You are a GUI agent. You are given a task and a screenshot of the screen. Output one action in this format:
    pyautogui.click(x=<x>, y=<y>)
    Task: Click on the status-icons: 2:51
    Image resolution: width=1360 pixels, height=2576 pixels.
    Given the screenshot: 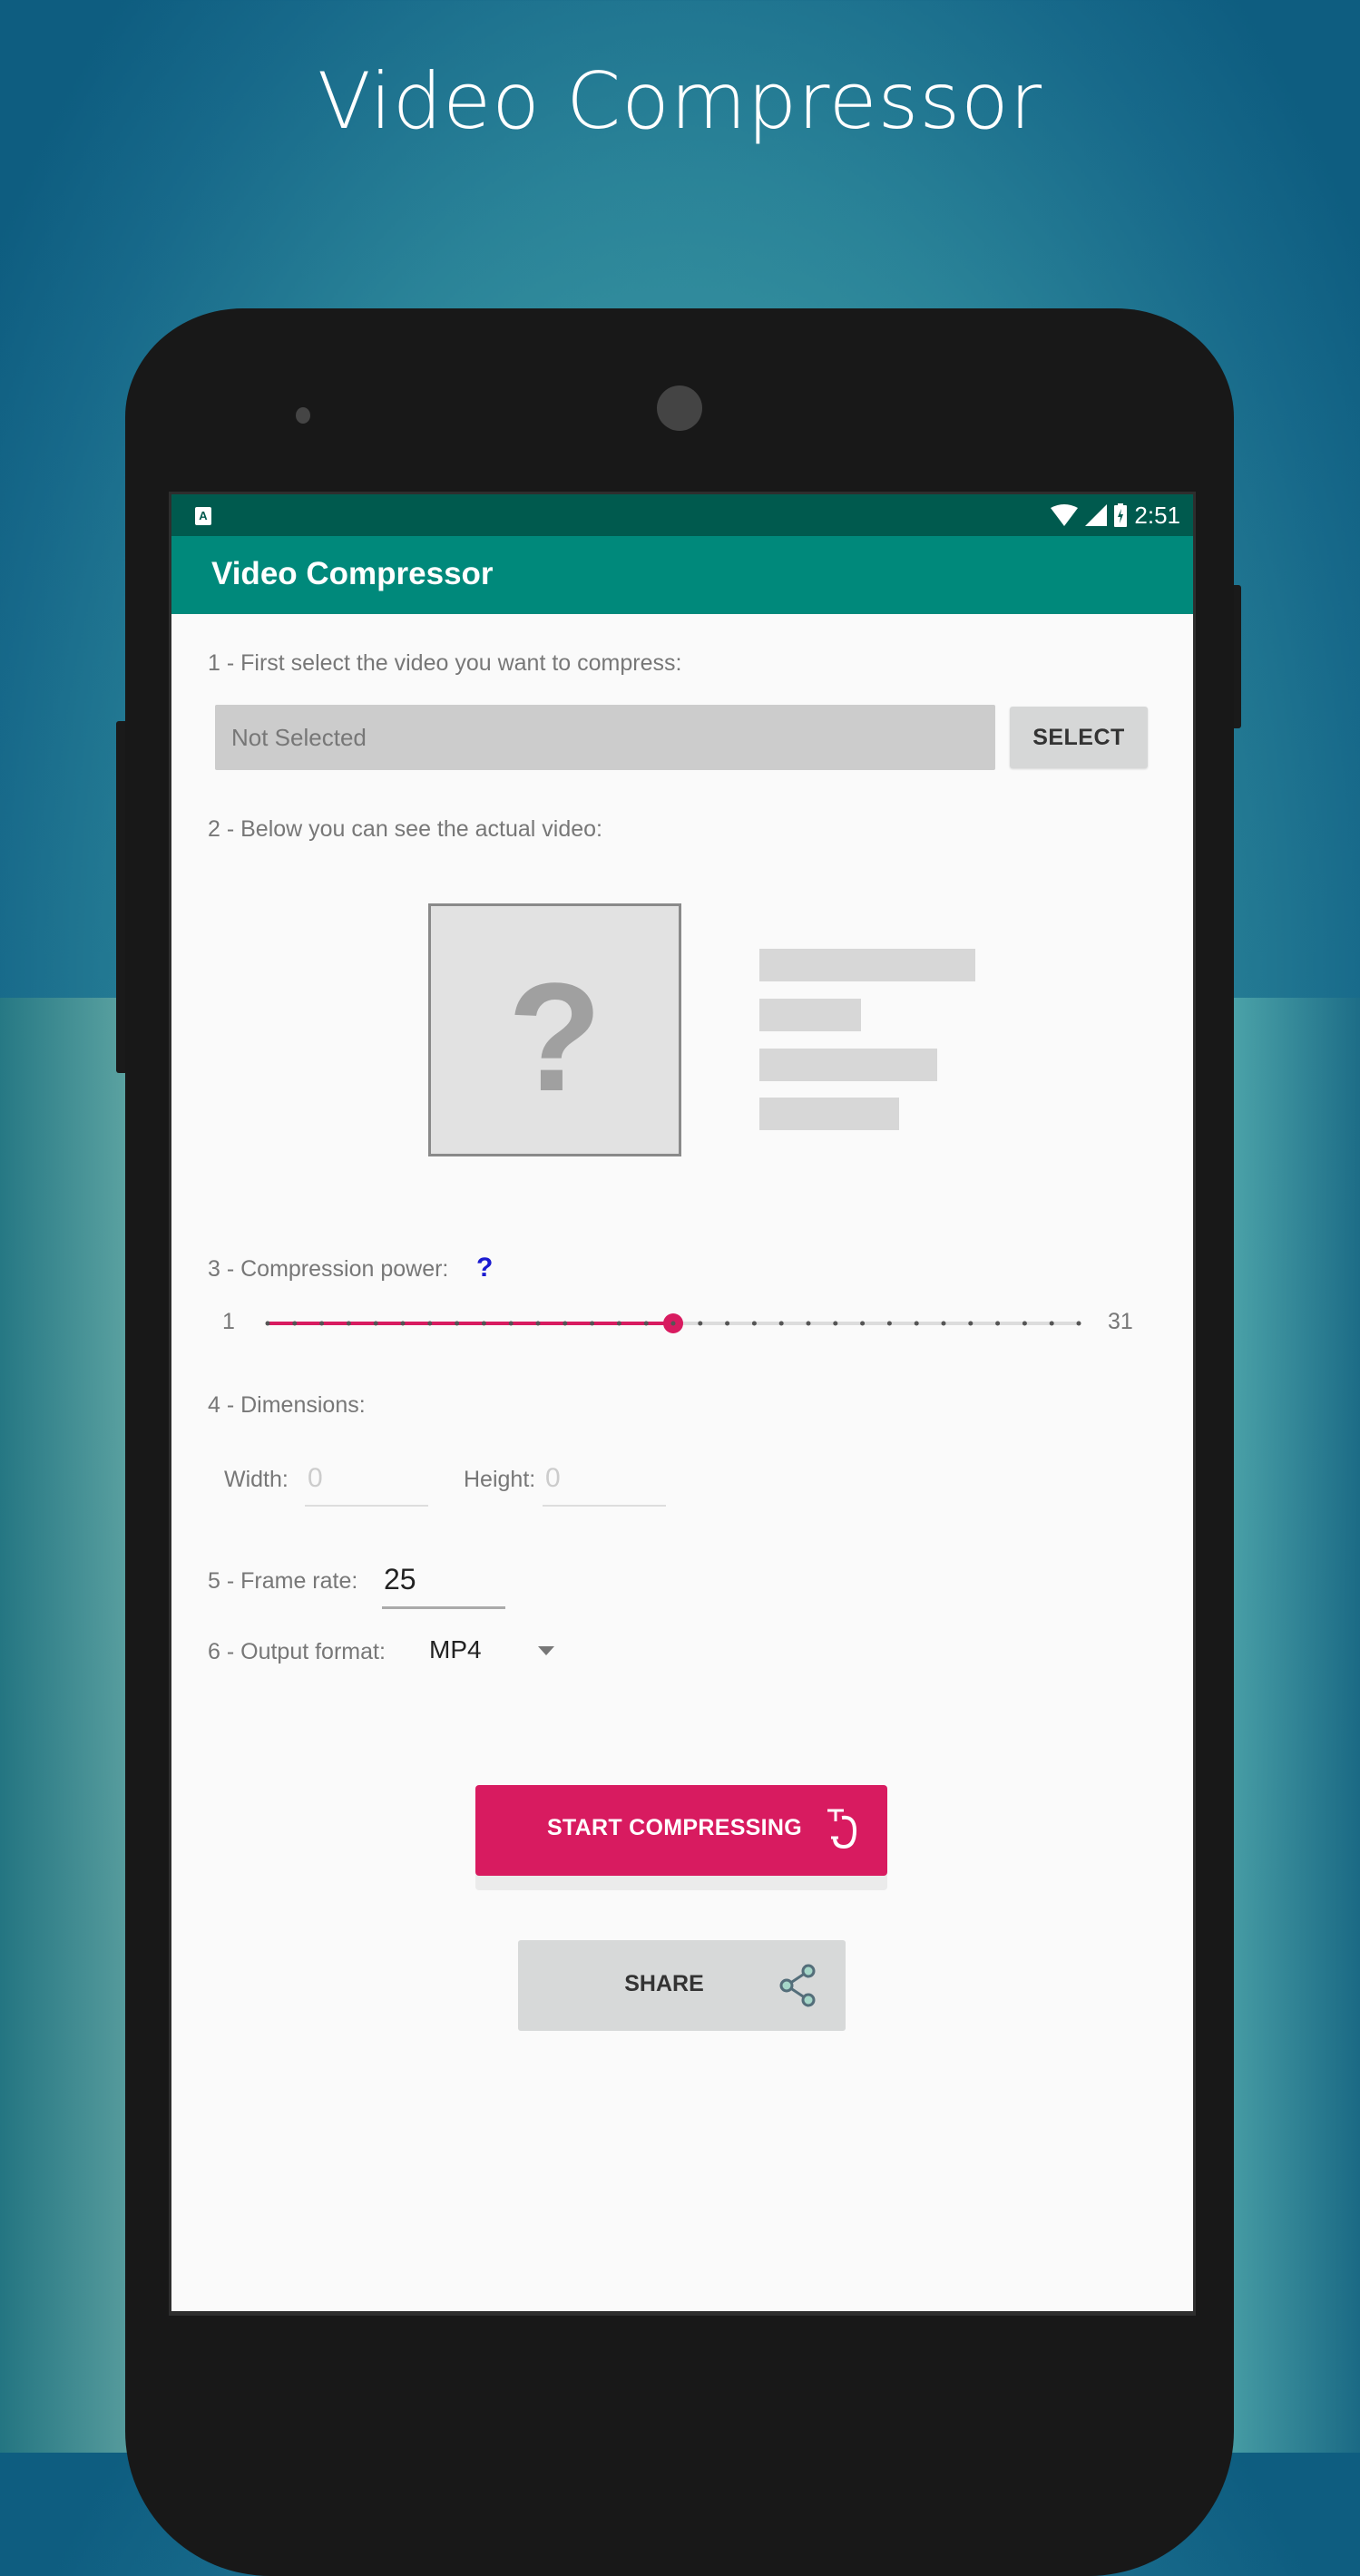 What is the action you would take?
    pyautogui.click(x=1115, y=515)
    